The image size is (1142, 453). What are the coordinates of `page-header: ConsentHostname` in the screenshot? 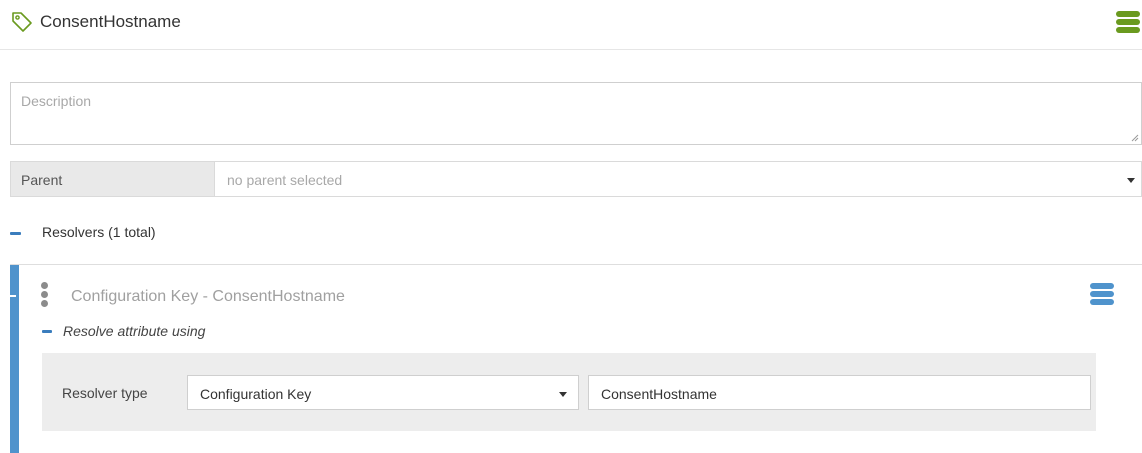 It's located at (571, 25).